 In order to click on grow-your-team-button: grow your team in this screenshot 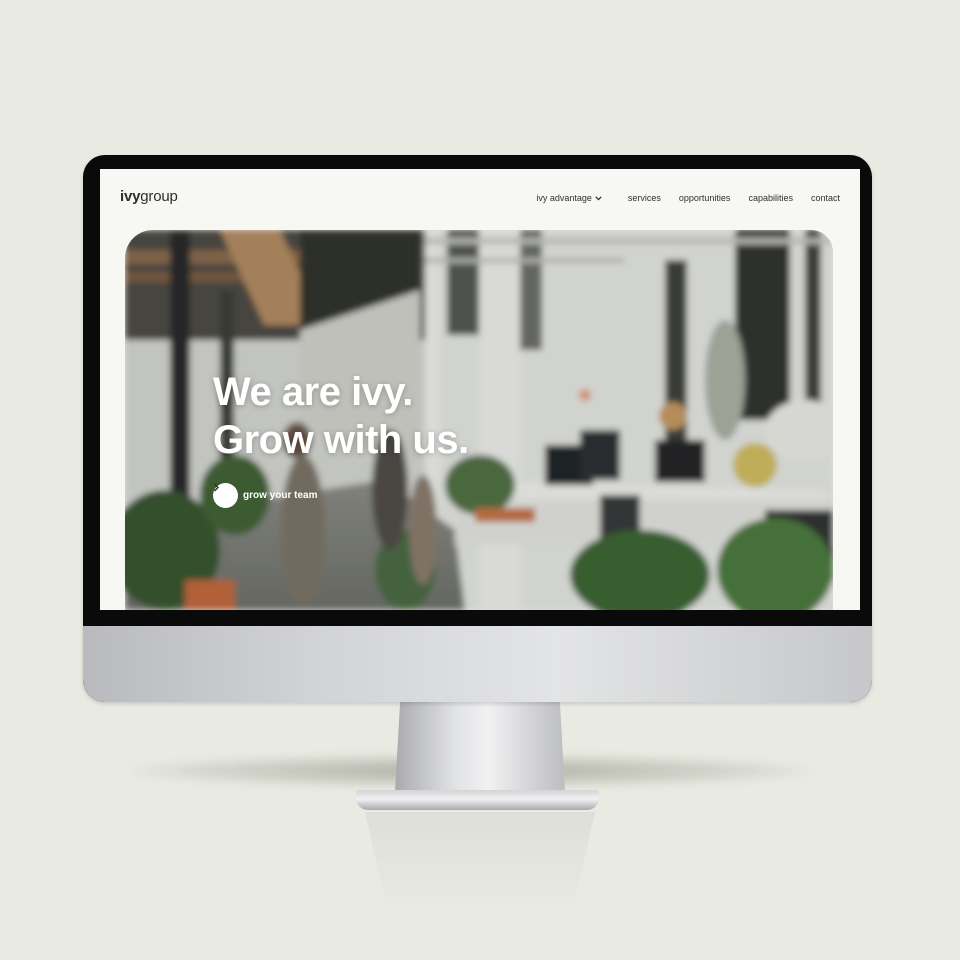, I will do `click(265, 495)`.